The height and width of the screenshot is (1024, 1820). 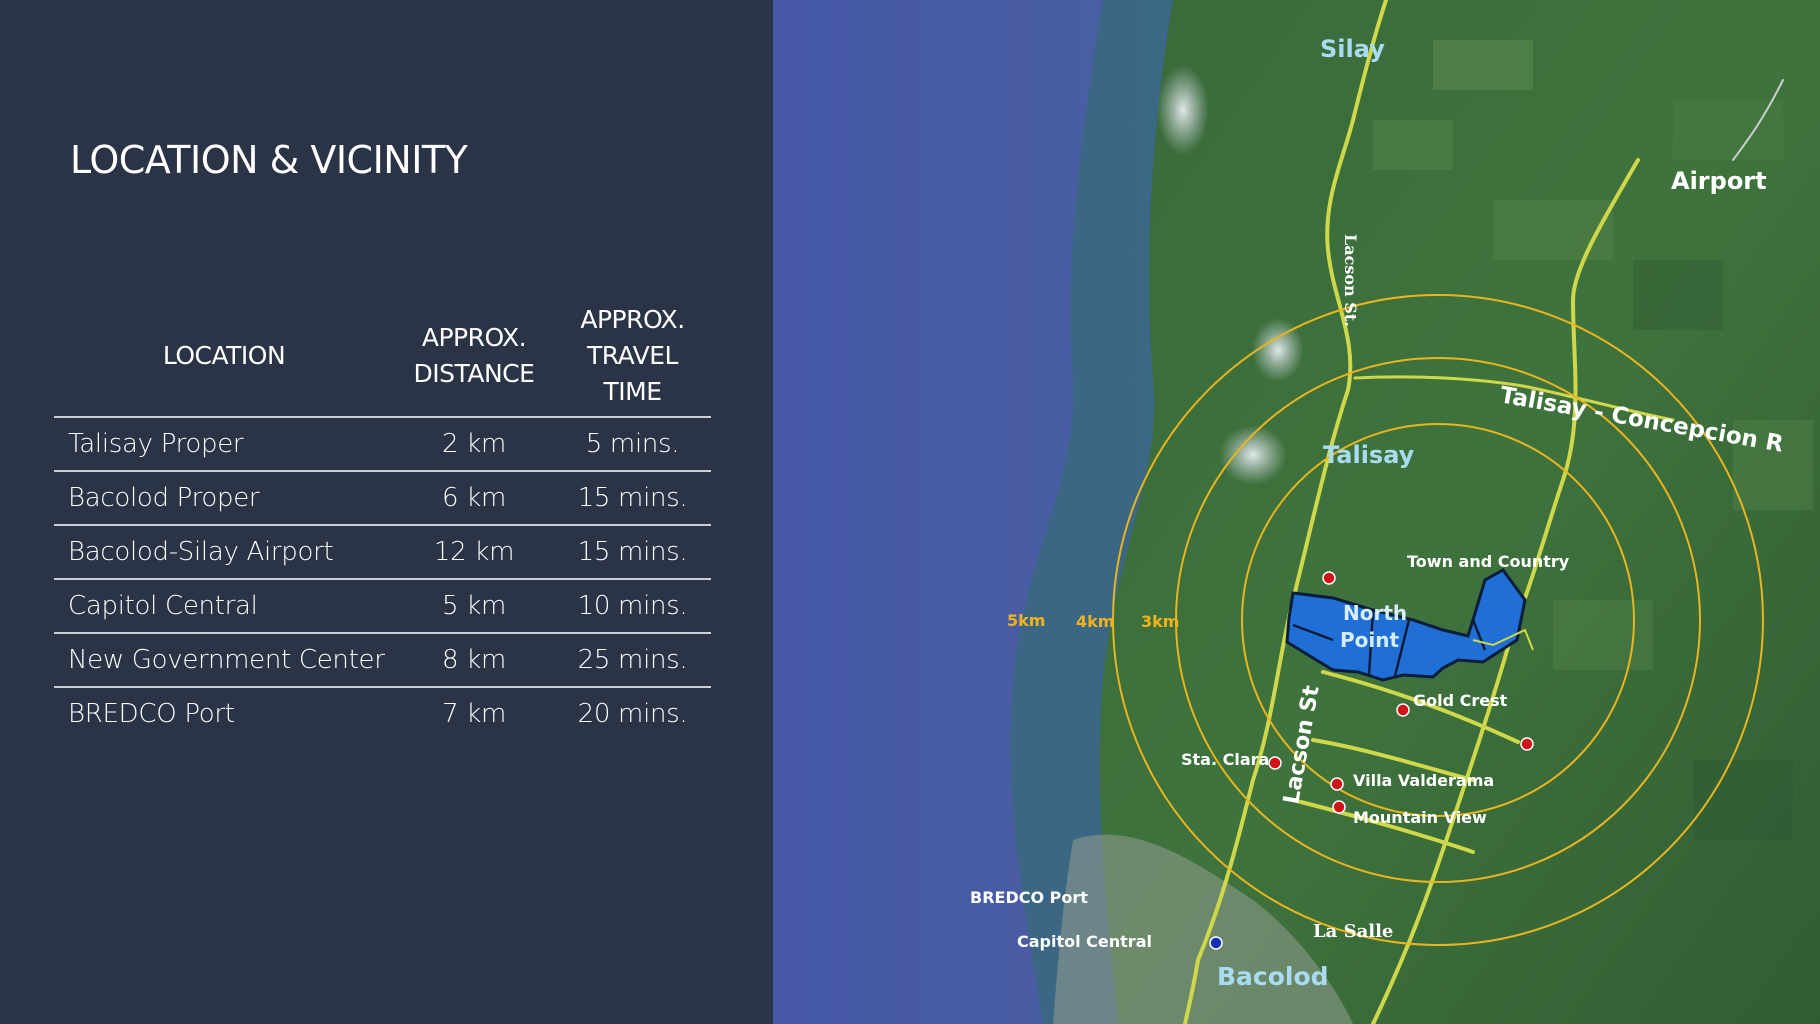 I want to click on header-location-text: LOCATION, so click(x=224, y=355).